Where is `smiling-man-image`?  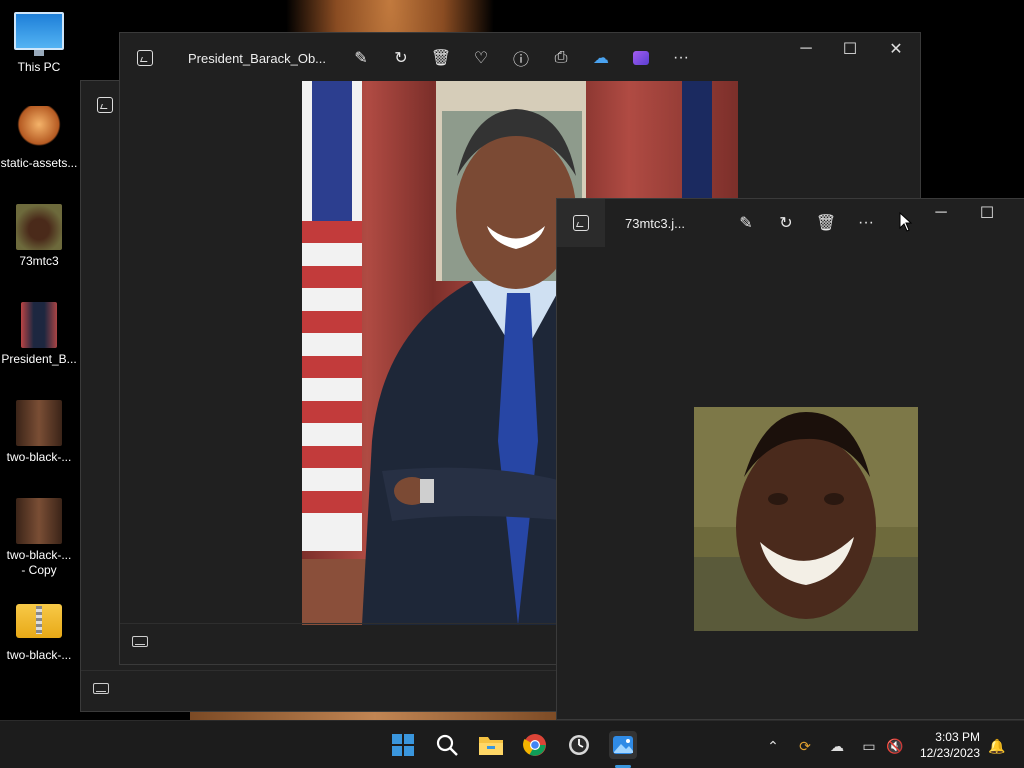 smiling-man-image is located at coordinates (806, 519).